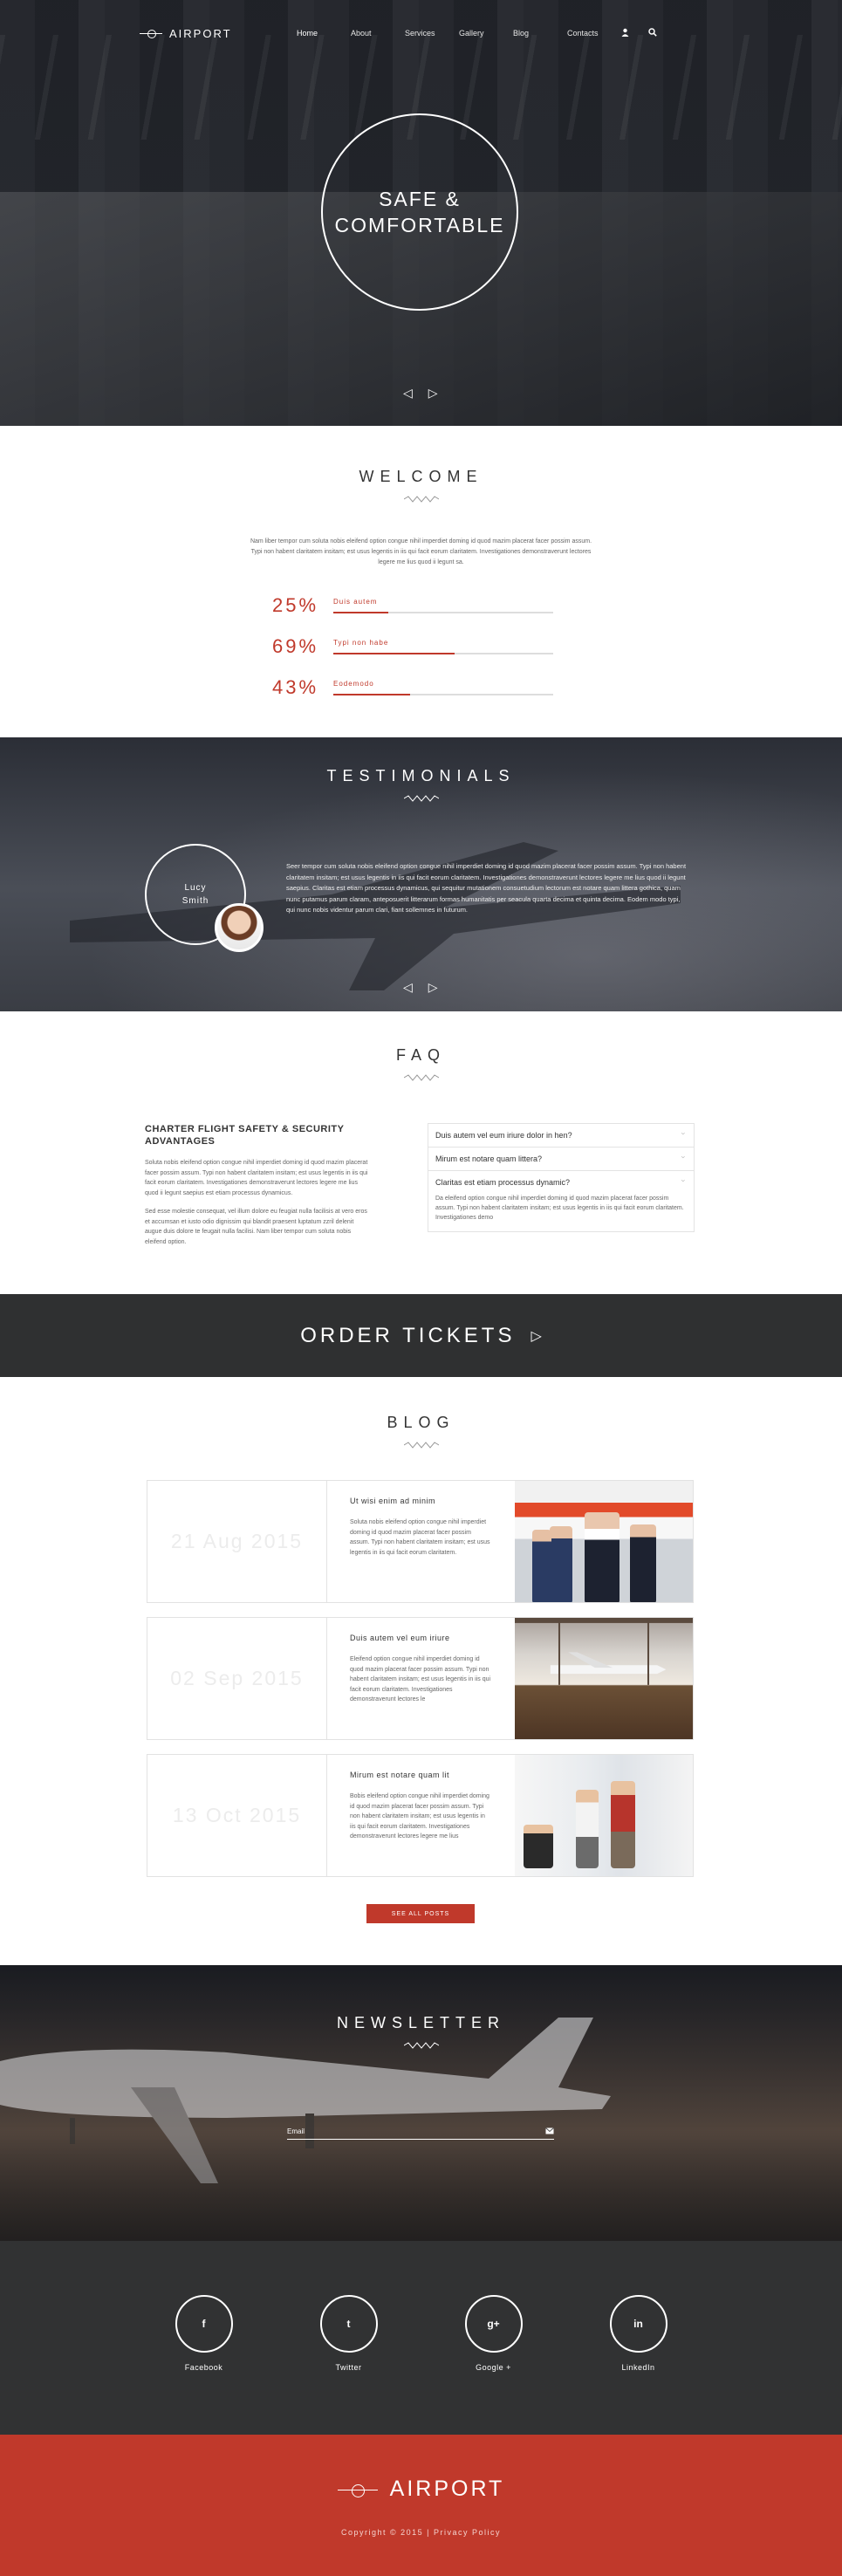 The image size is (842, 2576). I want to click on nav-item-services: Services, so click(432, 33).